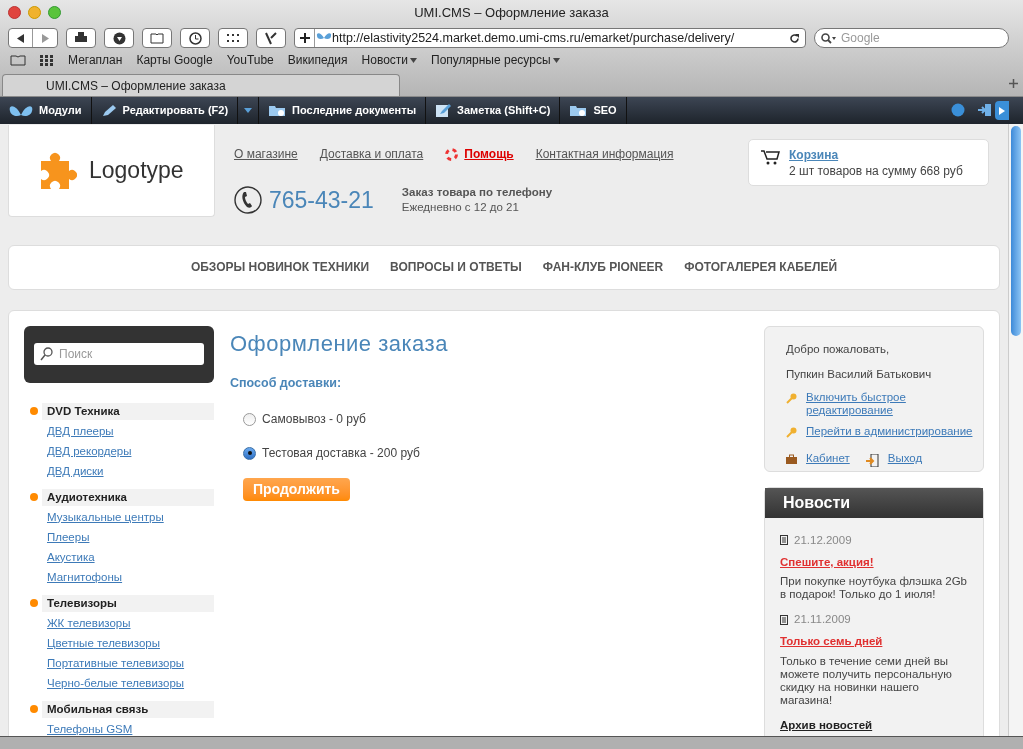 Image resolution: width=1023 pixels, height=749 pixels. What do you see at coordinates (493, 110) in the screenshot?
I see `admin-bar-button: Заметка (Shift+C)` at bounding box center [493, 110].